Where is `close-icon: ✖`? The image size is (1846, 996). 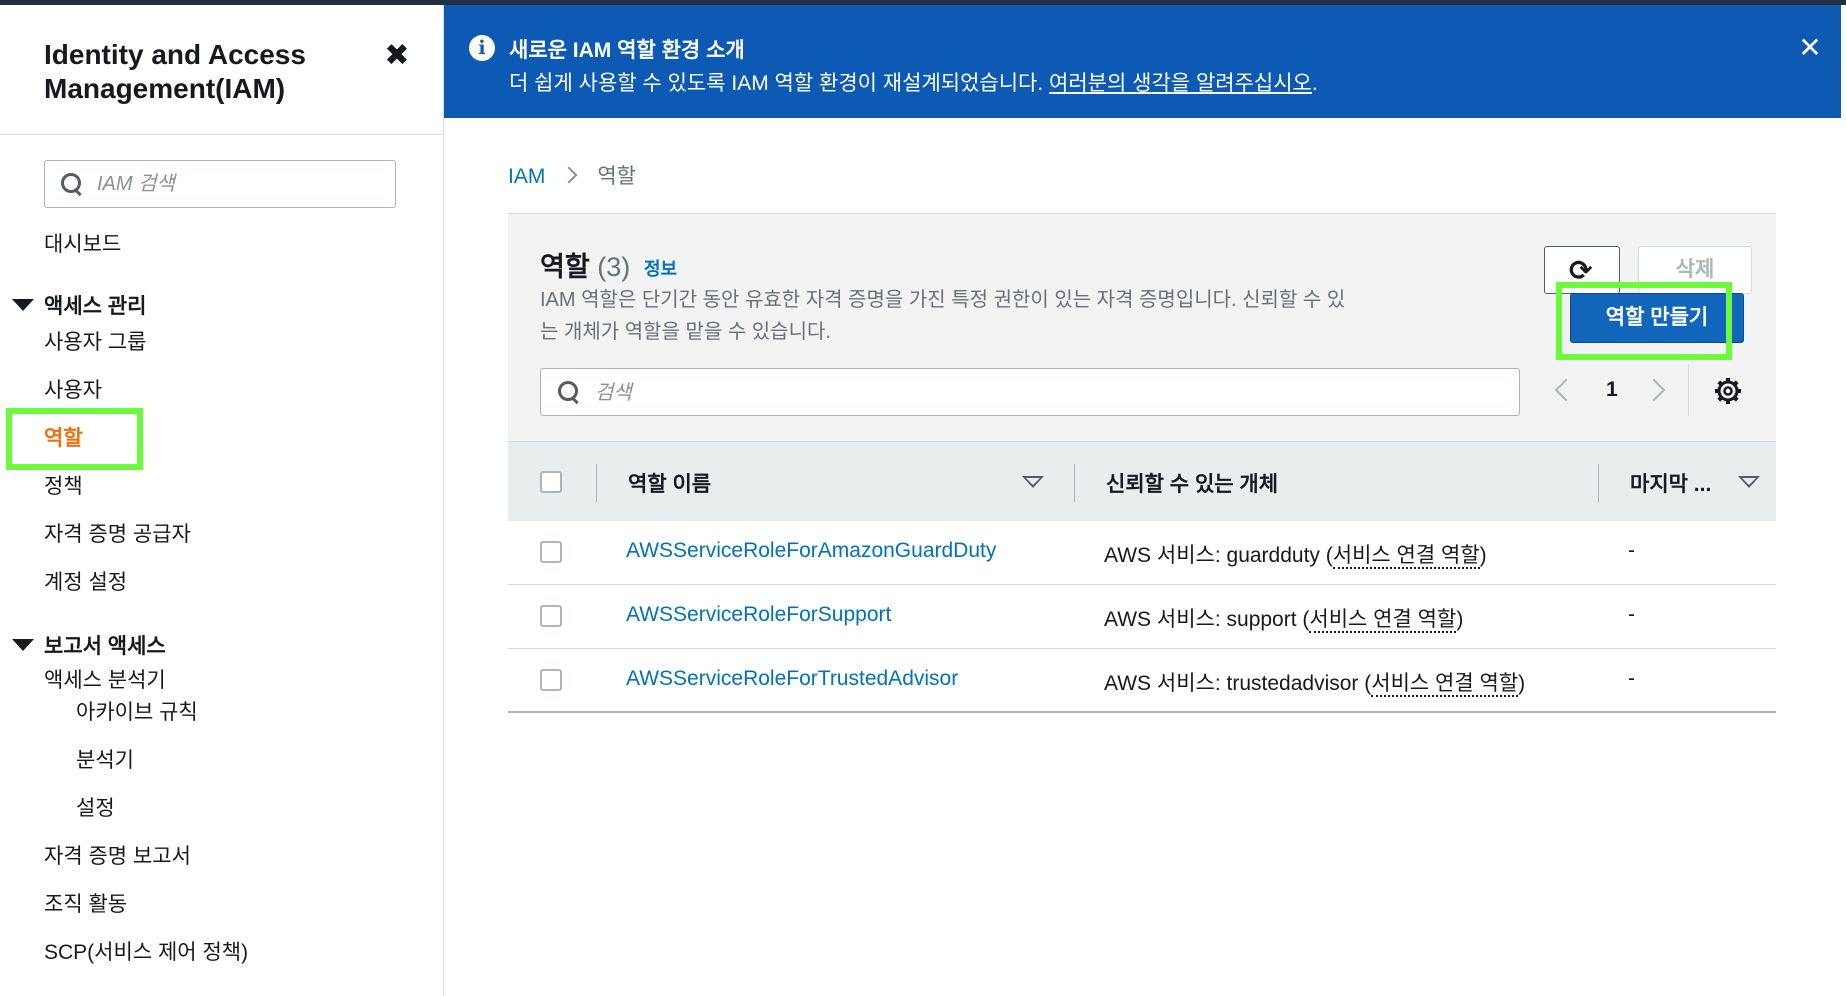
close-icon: ✖ is located at coordinates (397, 56).